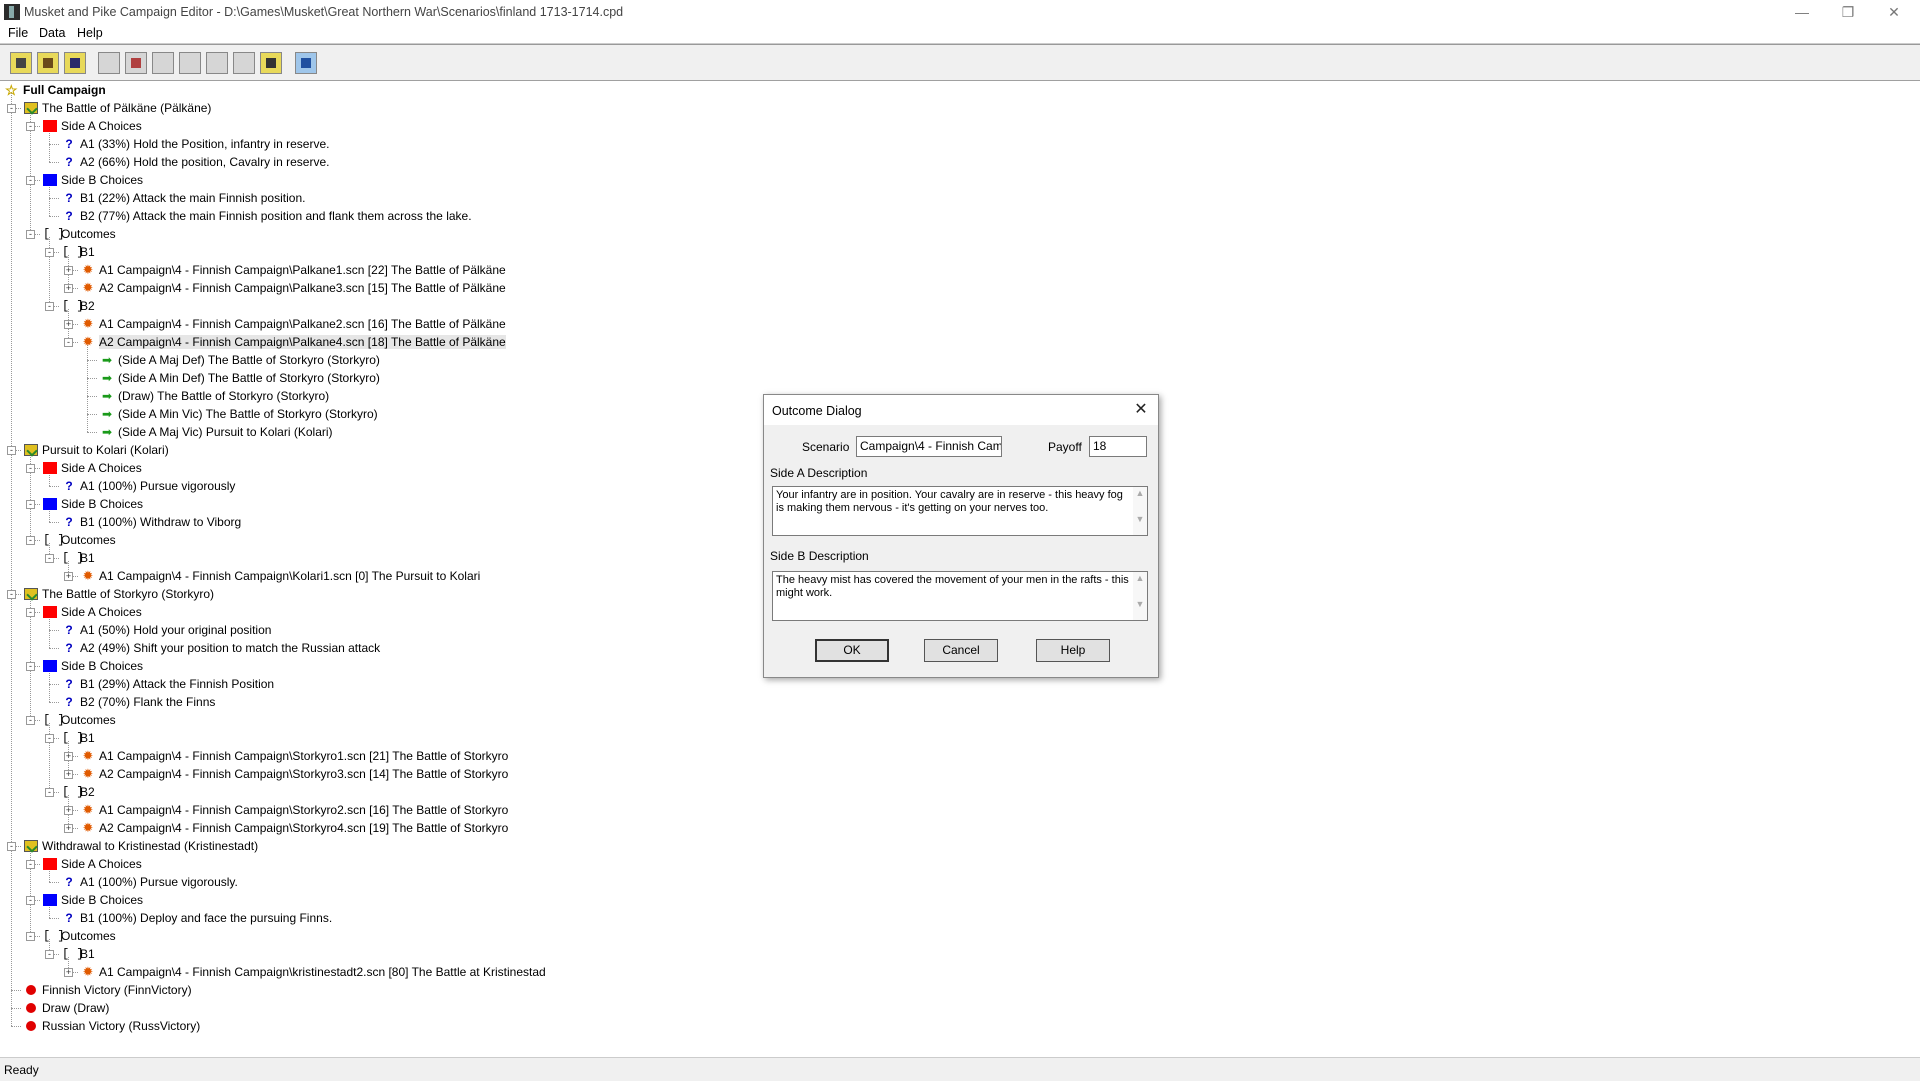  What do you see at coordinates (1140, 596) in the screenshot?
I see `side-b-scrollbar: ▲ ▼` at bounding box center [1140, 596].